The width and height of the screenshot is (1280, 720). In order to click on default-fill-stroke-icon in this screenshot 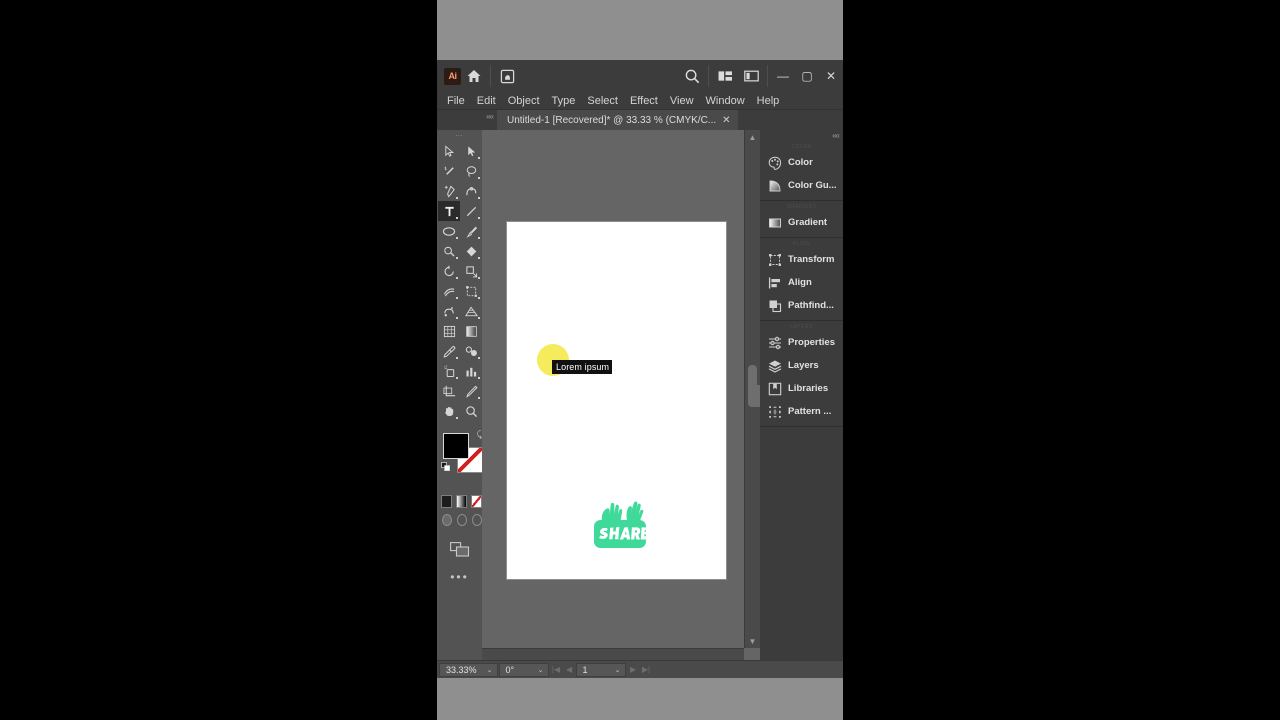, I will do `click(445, 466)`.